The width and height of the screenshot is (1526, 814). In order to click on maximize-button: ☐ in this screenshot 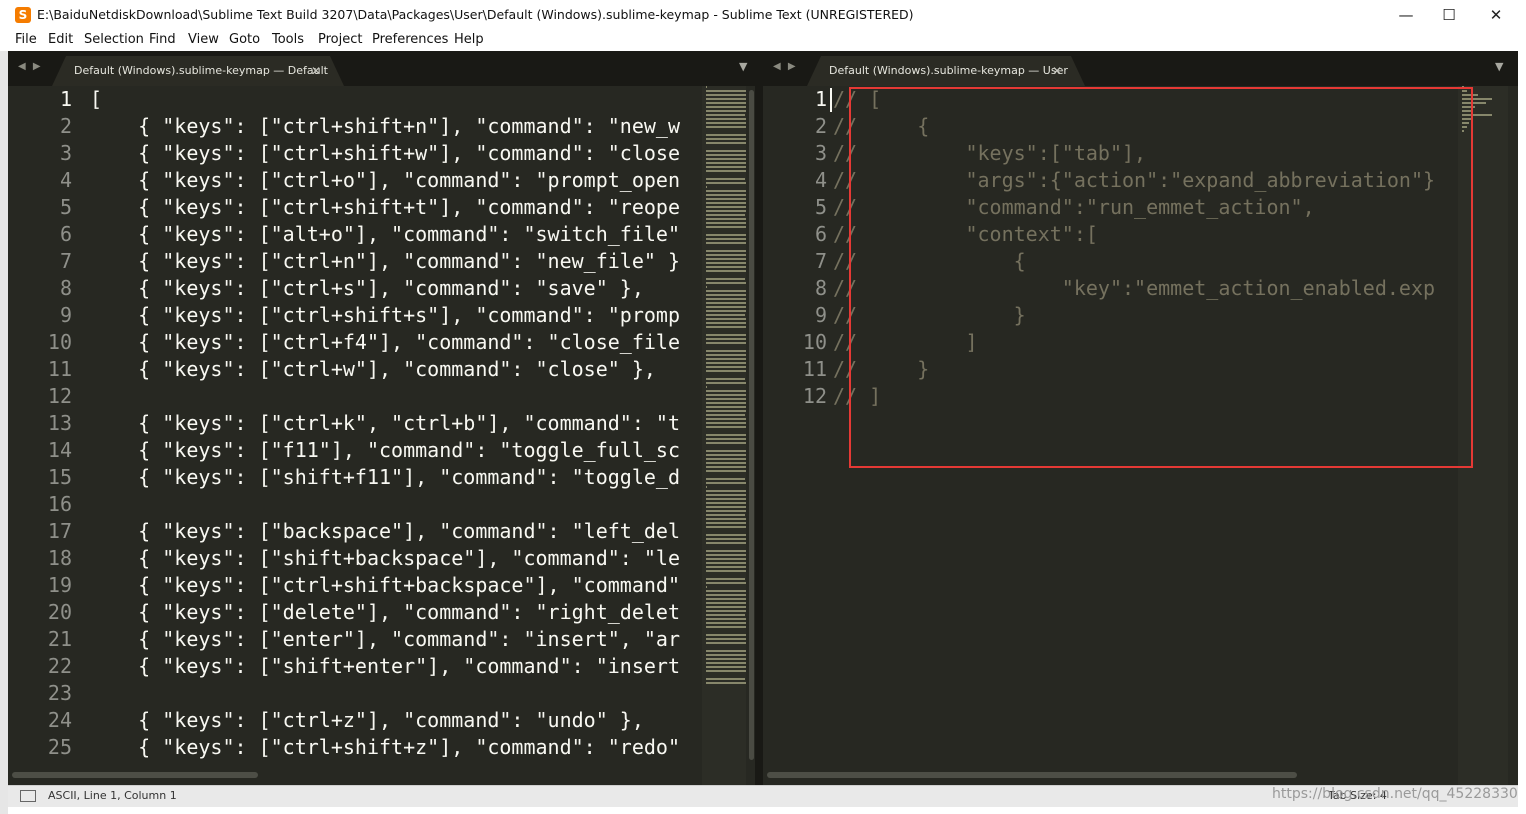, I will do `click(1449, 15)`.